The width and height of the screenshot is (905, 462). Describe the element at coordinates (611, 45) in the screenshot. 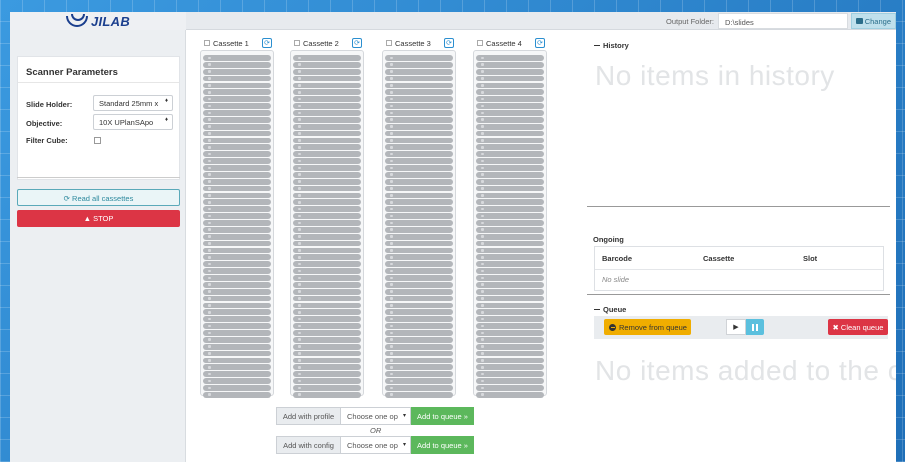

I see `history-header: History` at that location.